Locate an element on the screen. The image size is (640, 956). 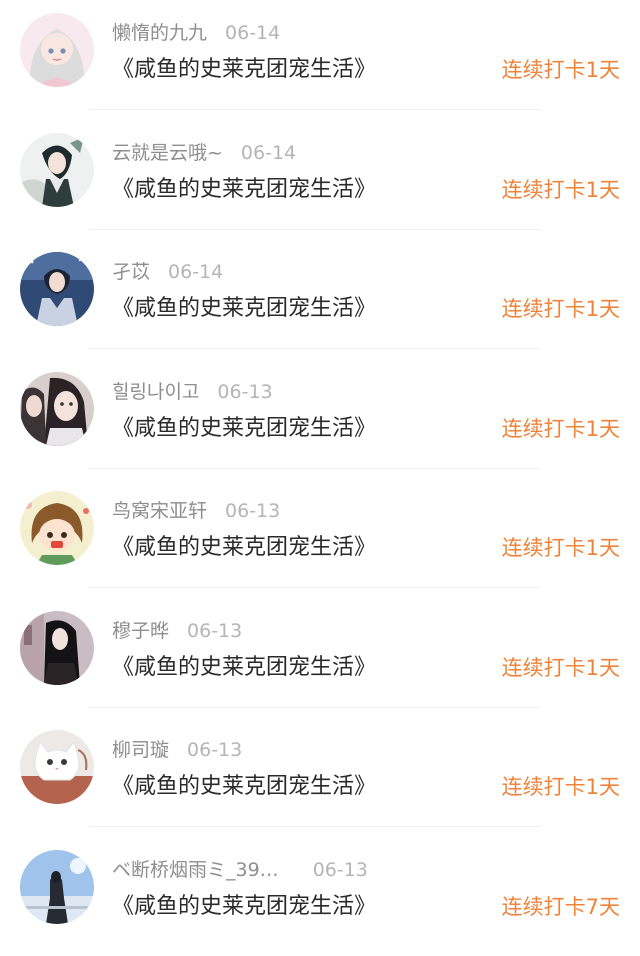
list-item: 孑苡 06-14 《咸鱼的史莱克团宠生活》 连续打卡1天 is located at coordinates (320, 299).